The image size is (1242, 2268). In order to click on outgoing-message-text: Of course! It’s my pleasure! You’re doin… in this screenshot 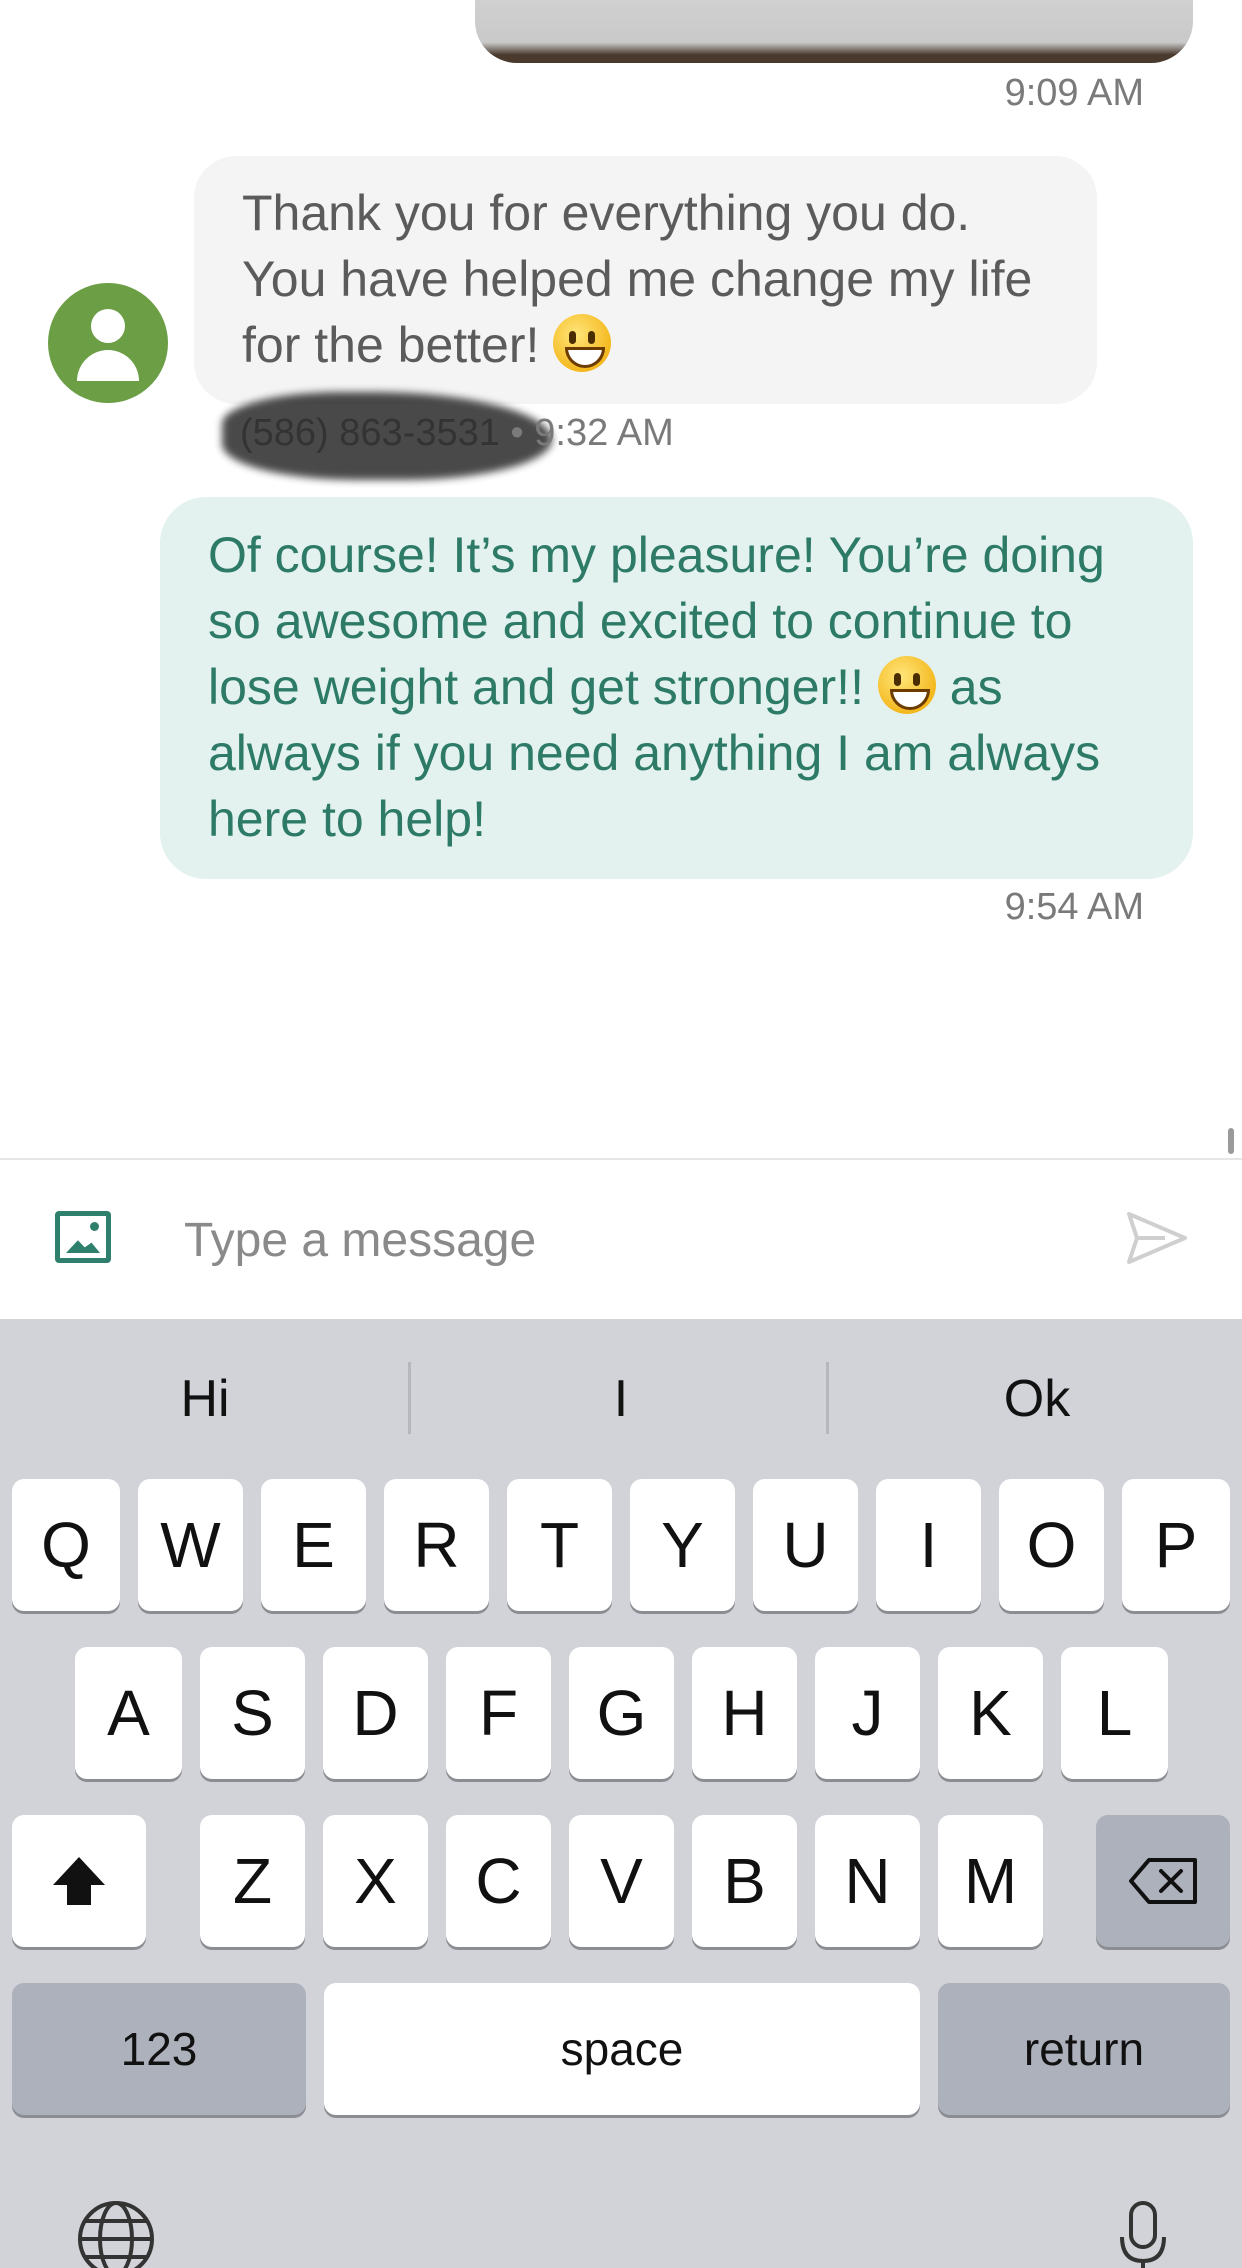, I will do `click(656, 687)`.